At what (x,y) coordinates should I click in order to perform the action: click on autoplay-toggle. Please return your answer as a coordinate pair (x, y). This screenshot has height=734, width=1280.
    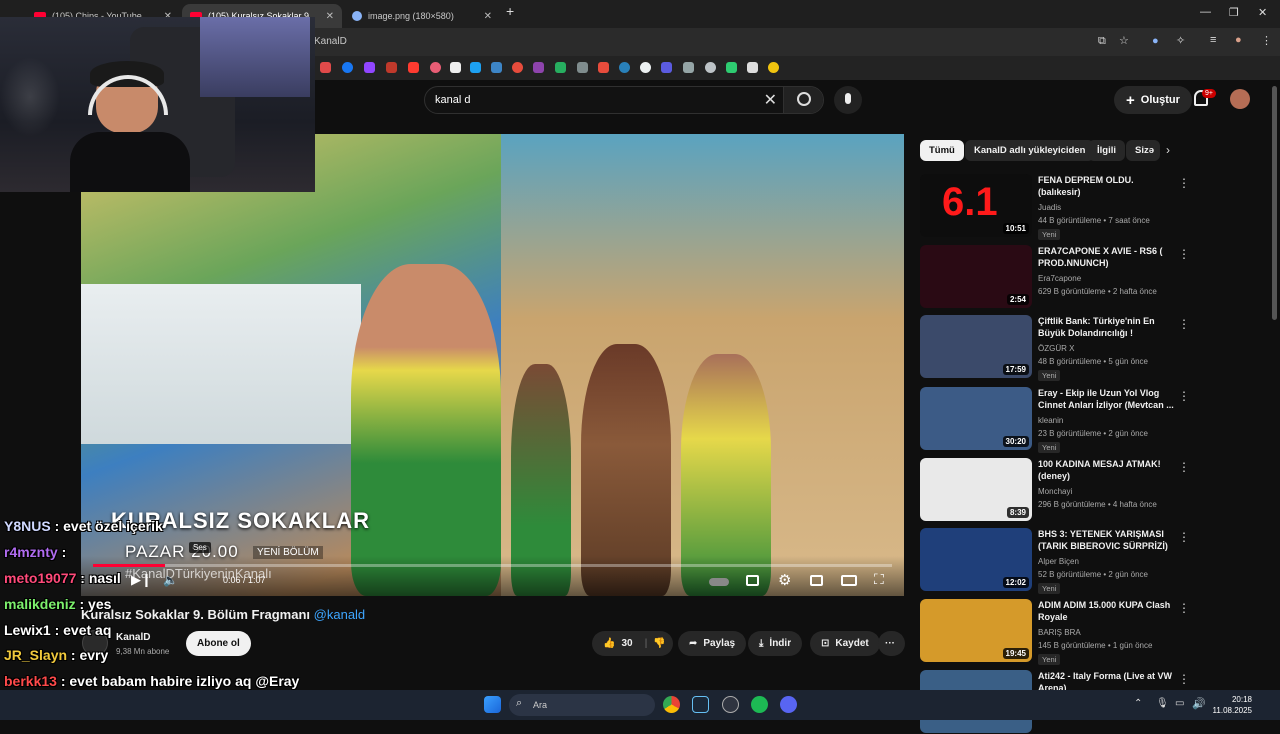
    Looking at the image, I should click on (719, 582).